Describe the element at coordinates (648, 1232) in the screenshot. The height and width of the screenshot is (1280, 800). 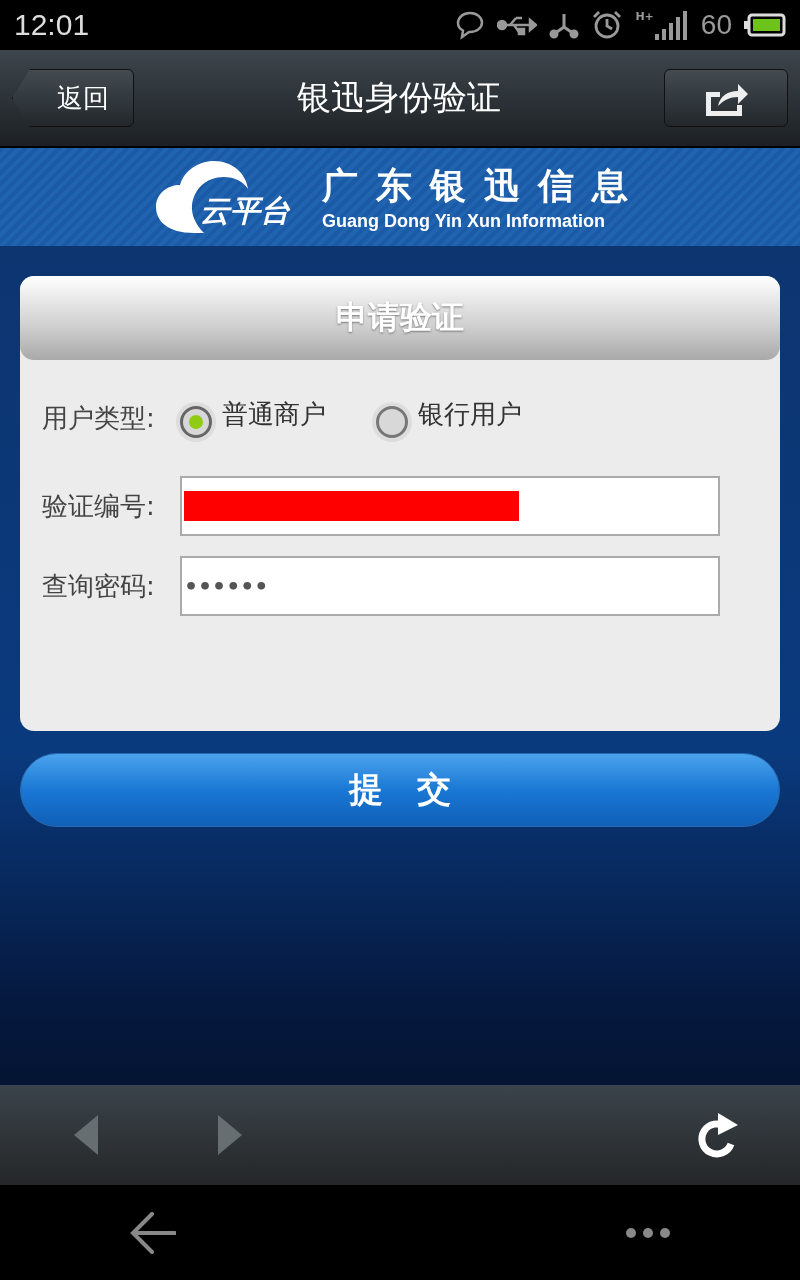
I see `more-icon` at that location.